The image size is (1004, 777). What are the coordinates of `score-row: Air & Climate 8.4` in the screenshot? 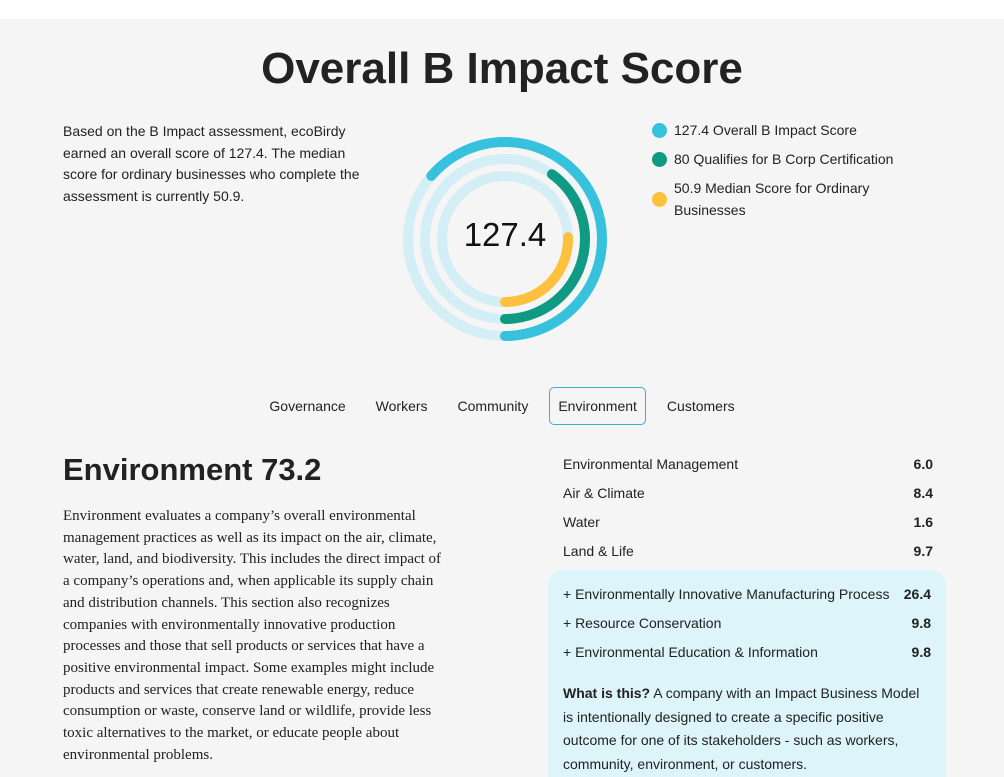 It's located at (748, 496).